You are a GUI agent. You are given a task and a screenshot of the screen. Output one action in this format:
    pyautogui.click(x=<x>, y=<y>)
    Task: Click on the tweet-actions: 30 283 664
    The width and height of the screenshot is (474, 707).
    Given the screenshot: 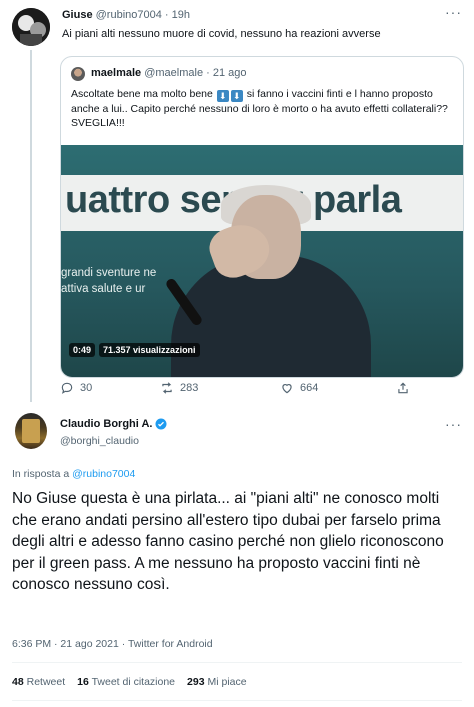 What is the action you would take?
    pyautogui.click(x=260, y=388)
    